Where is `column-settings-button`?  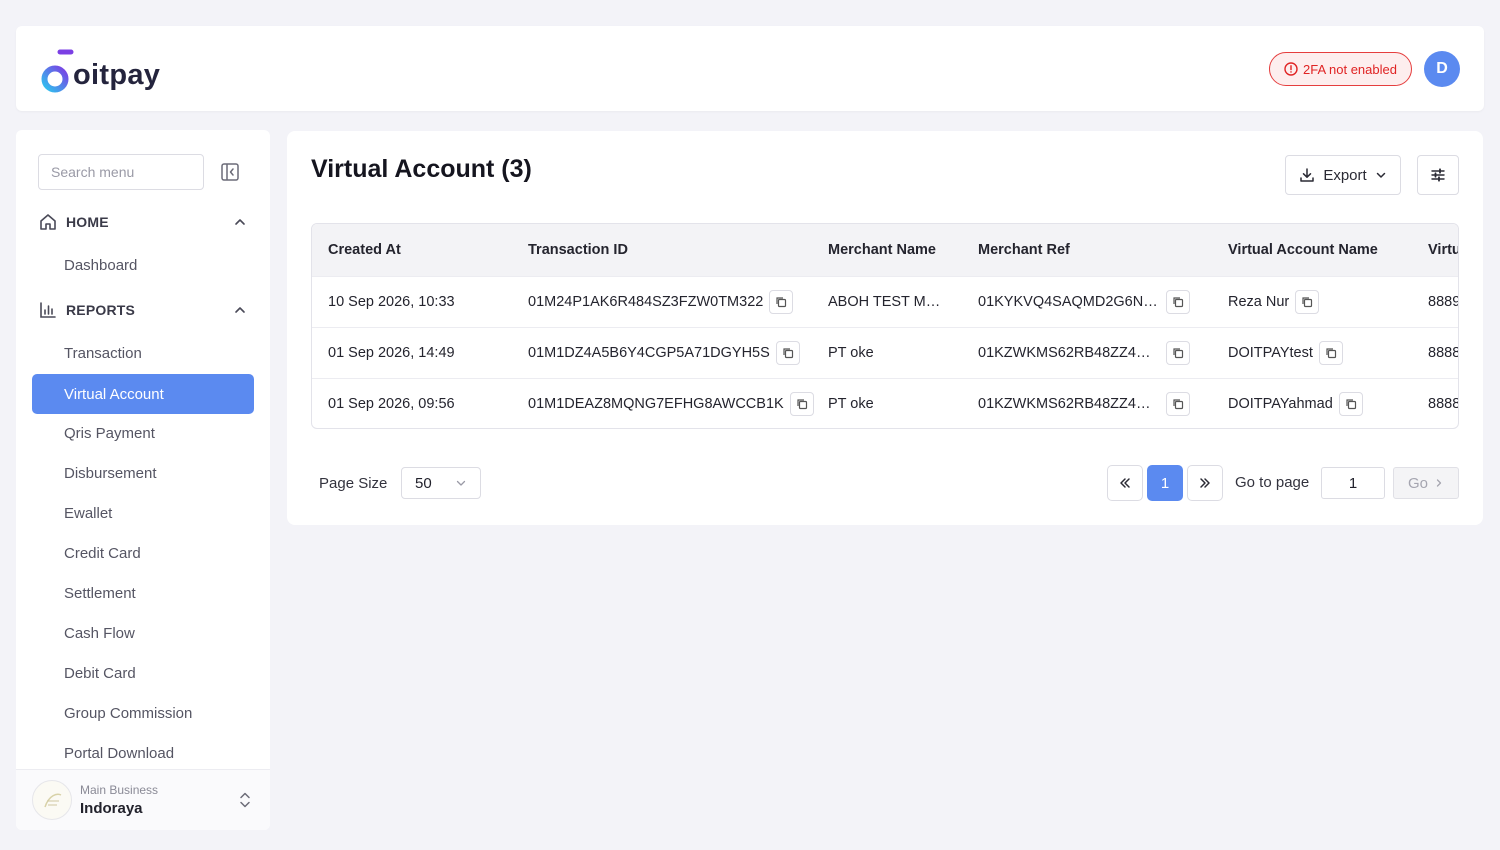 column-settings-button is located at coordinates (1438, 175).